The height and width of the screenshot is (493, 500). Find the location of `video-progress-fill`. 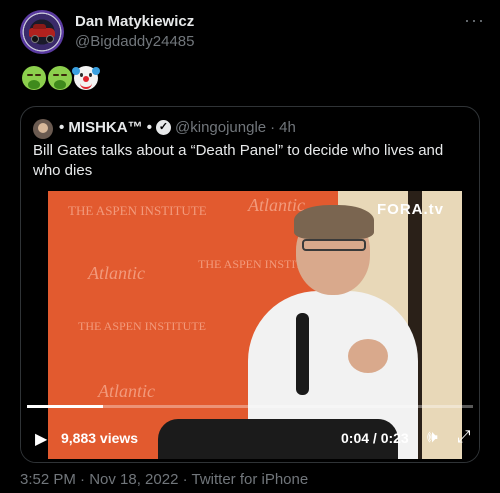

video-progress-fill is located at coordinates (65, 406).